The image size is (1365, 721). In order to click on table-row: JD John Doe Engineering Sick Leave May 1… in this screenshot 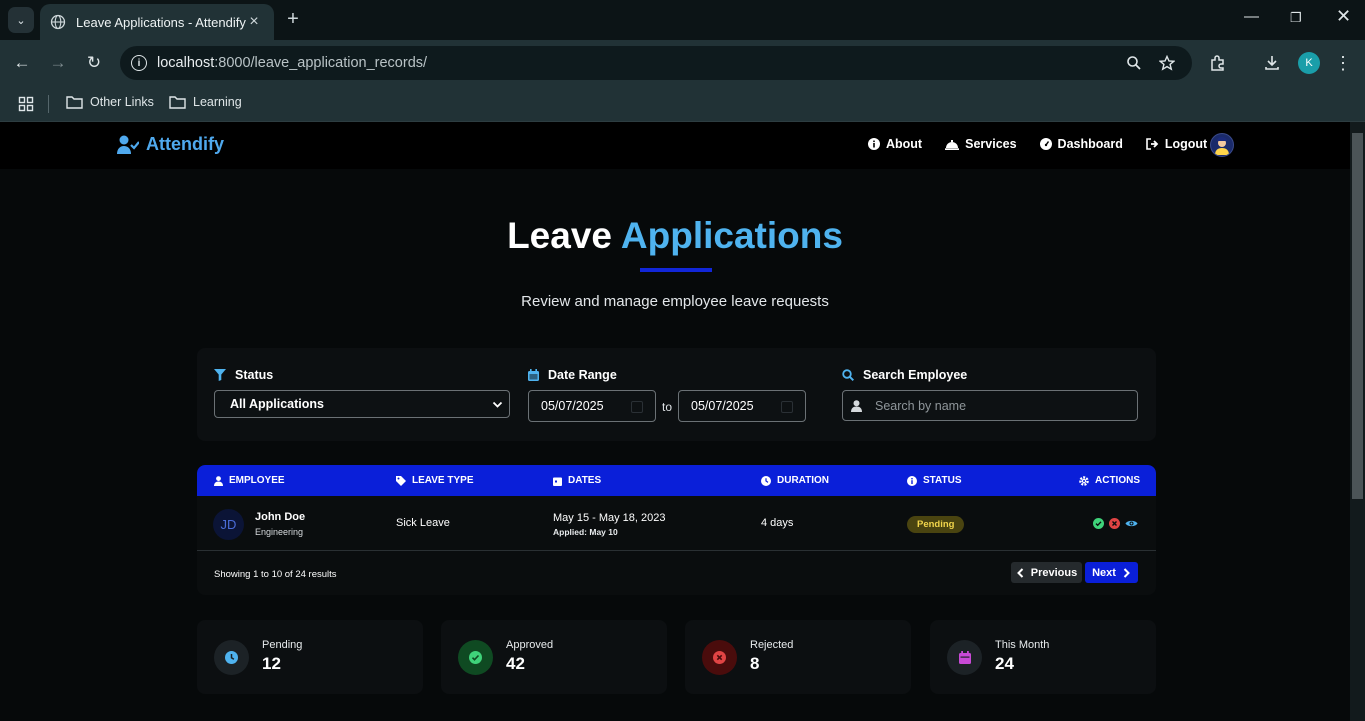, I will do `click(676, 523)`.